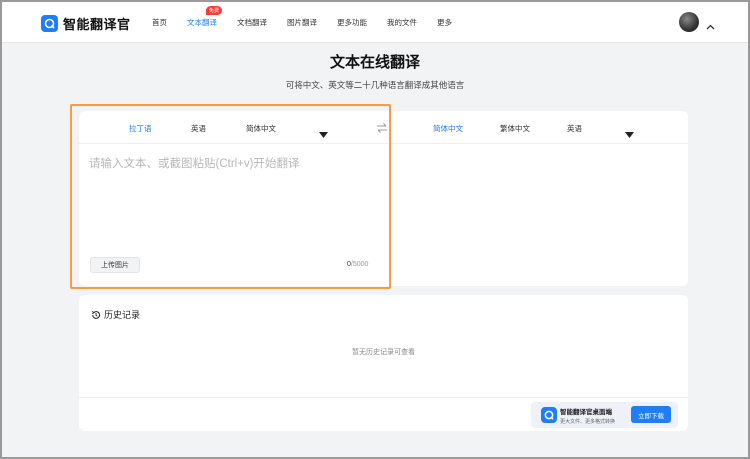  I want to click on nav-text-translate: 文本翻译 免费, so click(205, 17).